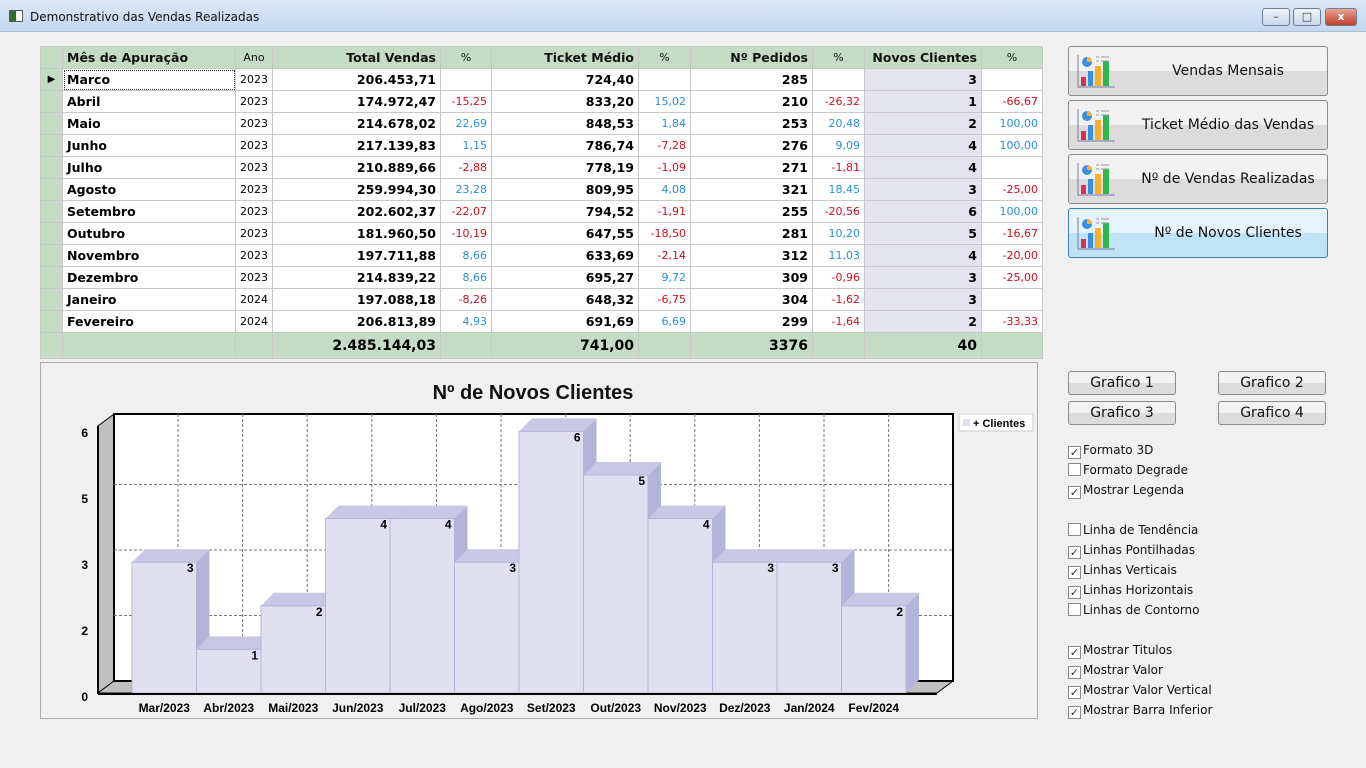 The height and width of the screenshot is (768, 1366). I want to click on total-vendas-pct-cell: -22,07, so click(466, 211).